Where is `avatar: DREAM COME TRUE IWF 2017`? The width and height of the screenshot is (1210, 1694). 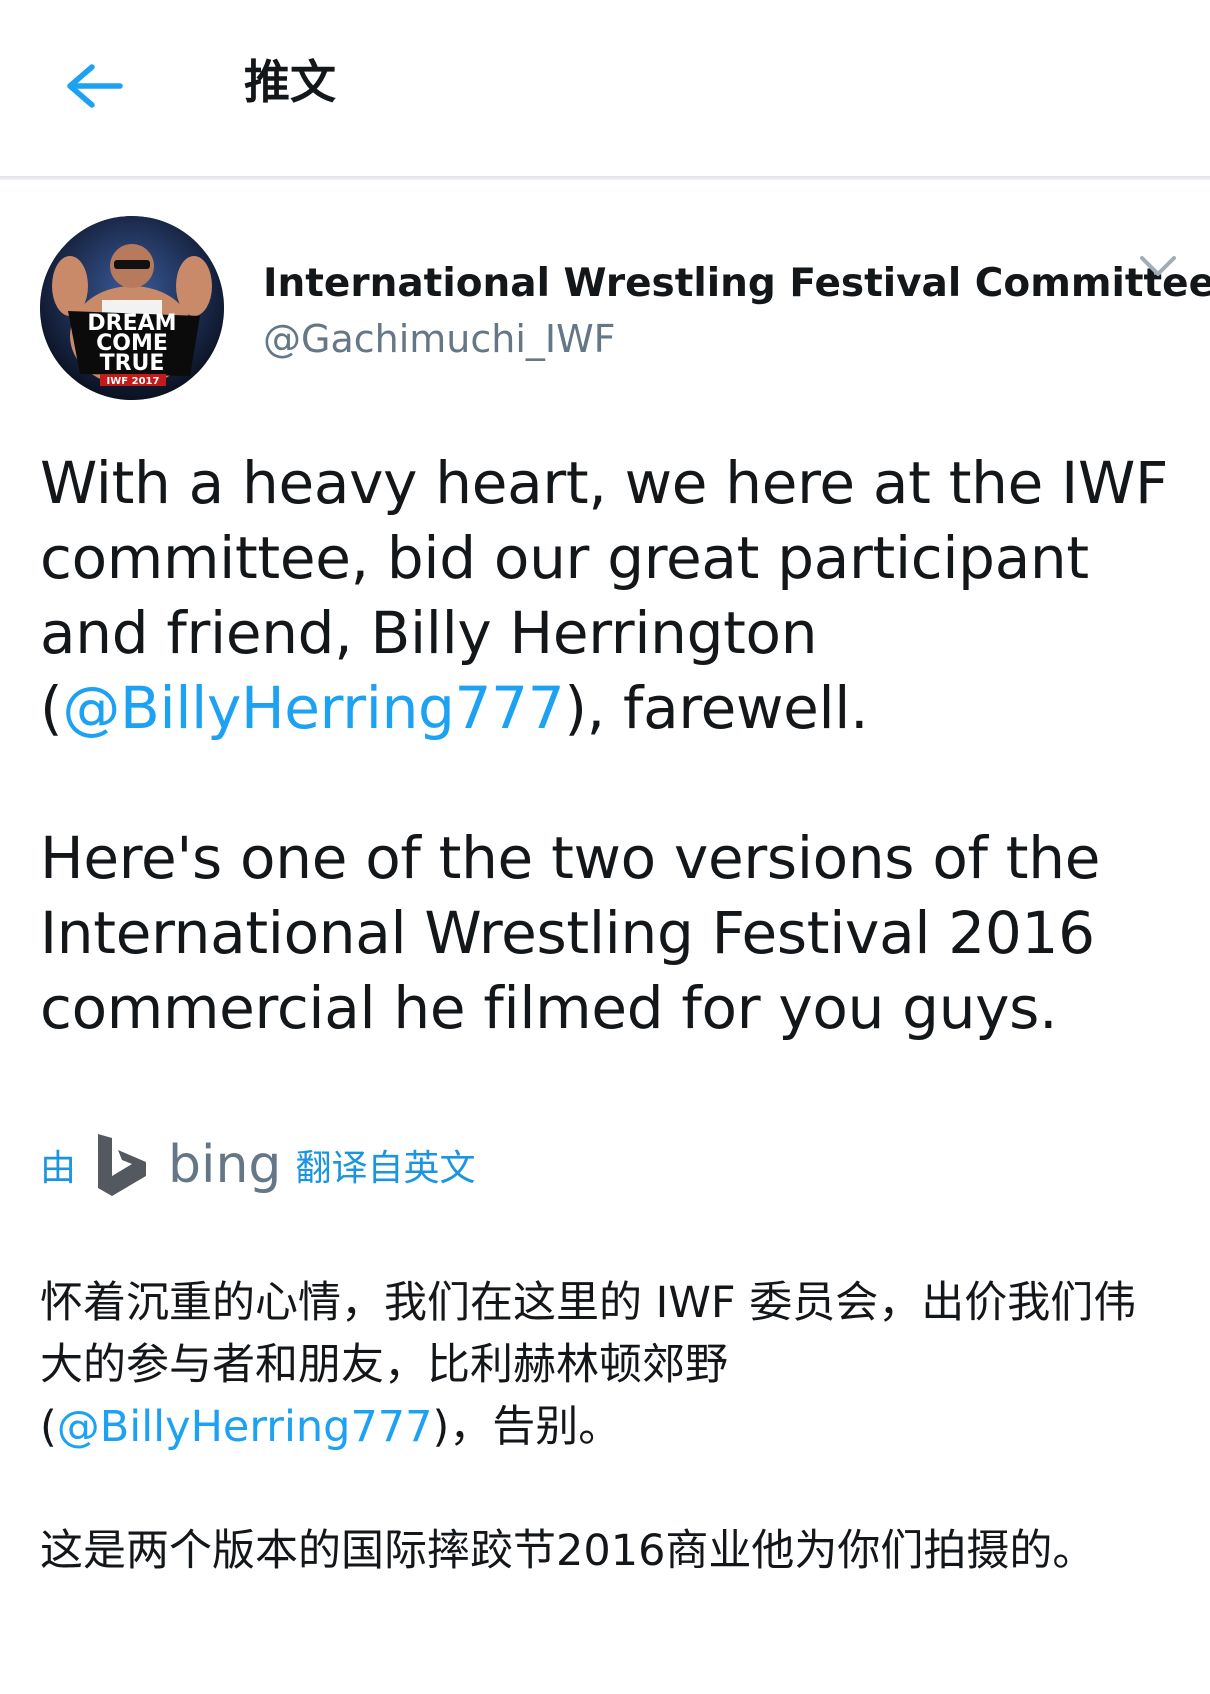 avatar: DREAM COME TRUE IWF 2017 is located at coordinates (132, 308).